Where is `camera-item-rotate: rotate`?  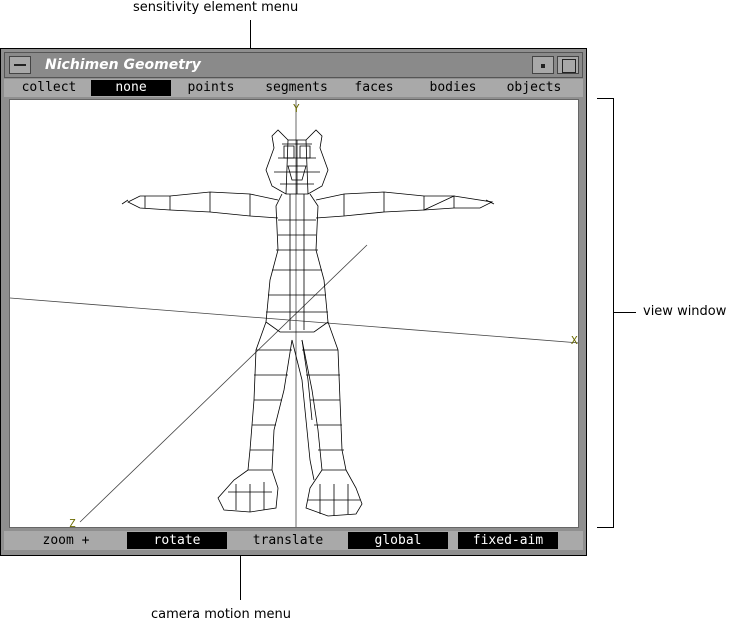 camera-item-rotate: rotate is located at coordinates (177, 540).